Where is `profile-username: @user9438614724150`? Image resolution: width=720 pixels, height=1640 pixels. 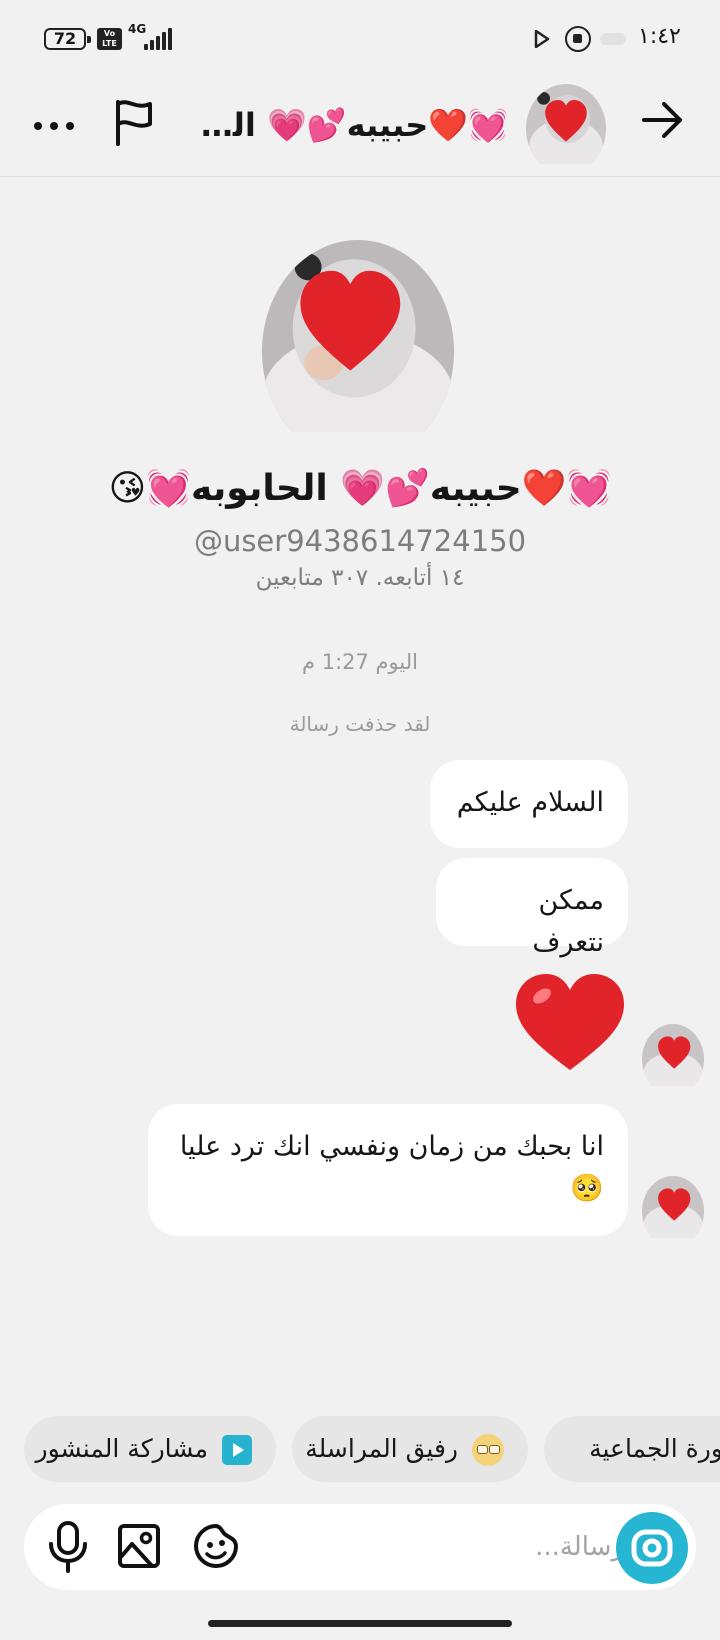
profile-username: @user9438614724150 is located at coordinates (360, 541).